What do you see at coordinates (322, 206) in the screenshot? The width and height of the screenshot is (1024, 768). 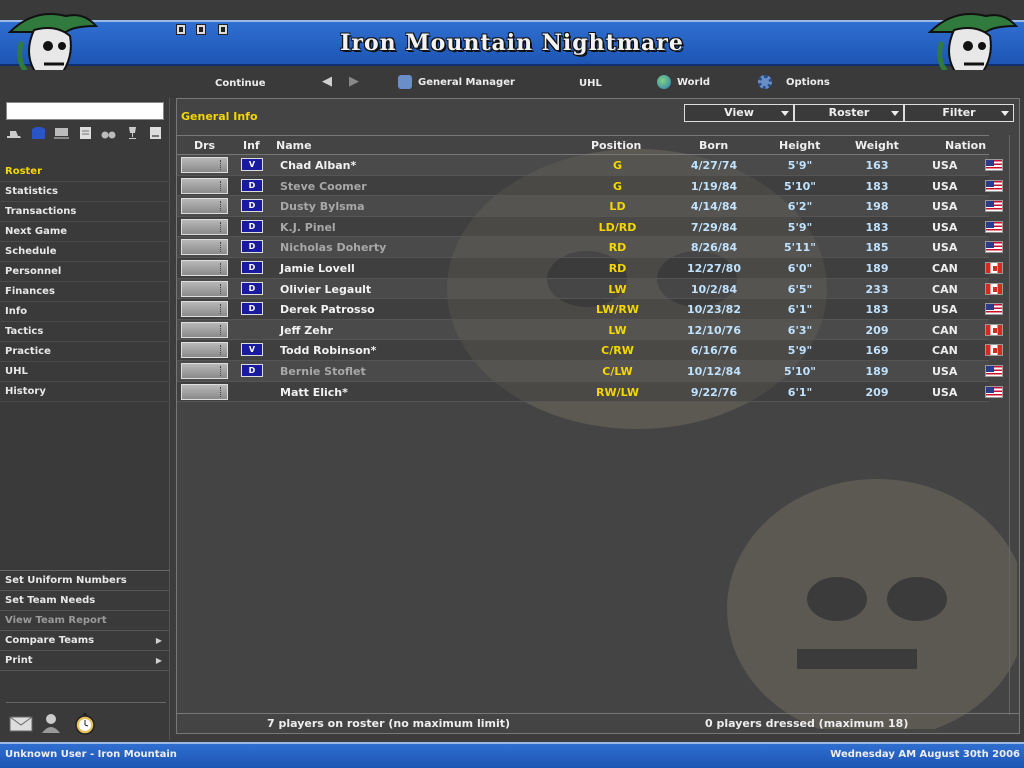 I see `player-name: Dusty Bylsma` at bounding box center [322, 206].